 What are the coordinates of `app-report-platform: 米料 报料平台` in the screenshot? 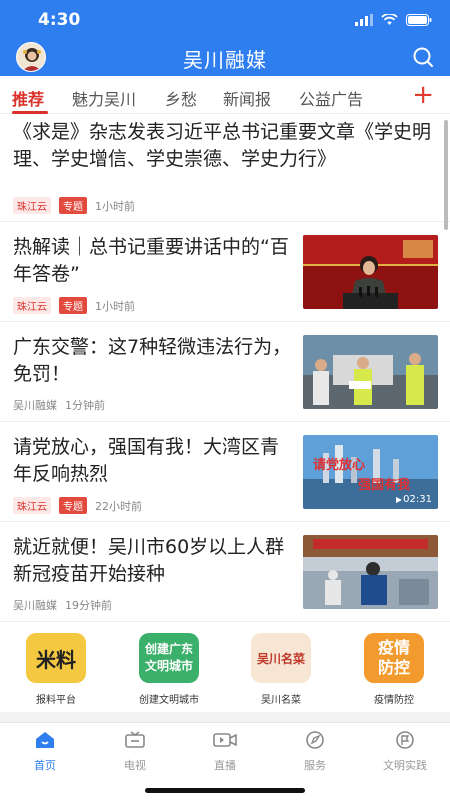 It's located at (56, 669).